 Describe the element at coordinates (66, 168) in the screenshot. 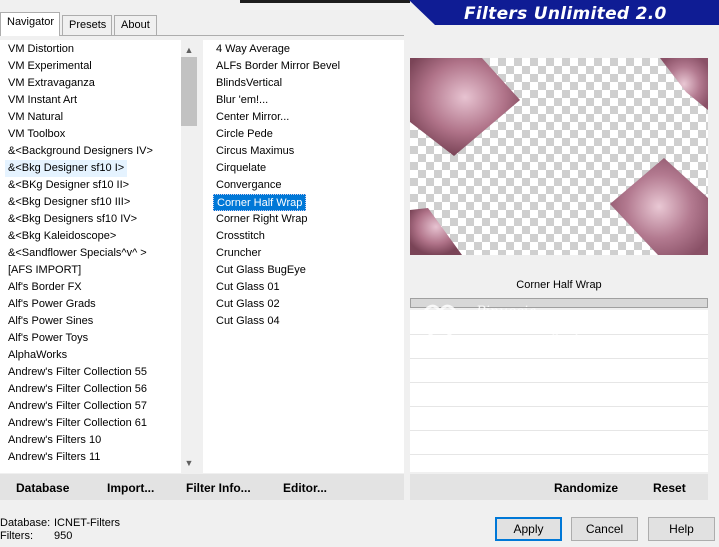

I see `category-item: &<Bkg Designer sf10 I>` at that location.